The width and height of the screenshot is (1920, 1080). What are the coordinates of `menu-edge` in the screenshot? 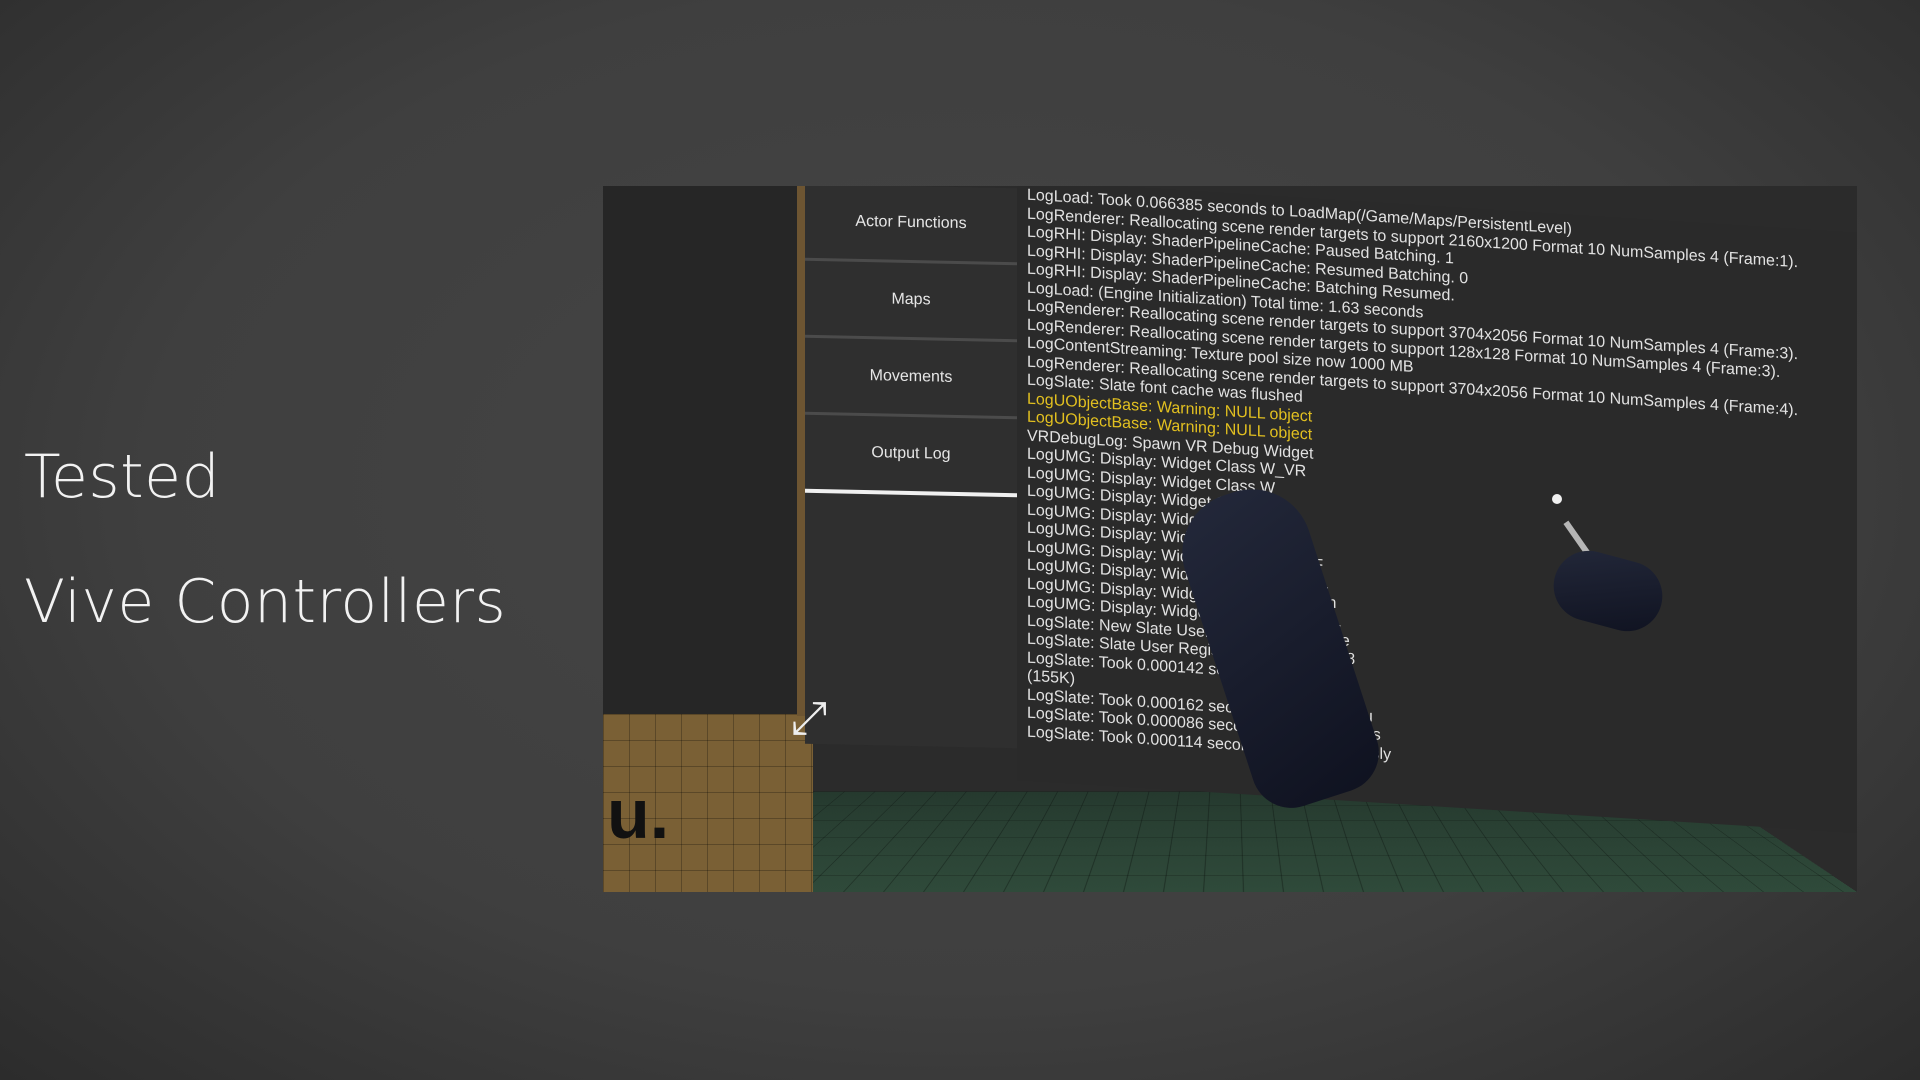 It's located at (801, 451).